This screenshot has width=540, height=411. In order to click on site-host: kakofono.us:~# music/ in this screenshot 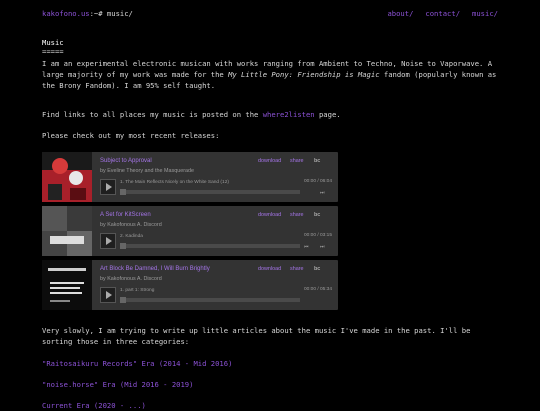, I will do `click(87, 13)`.